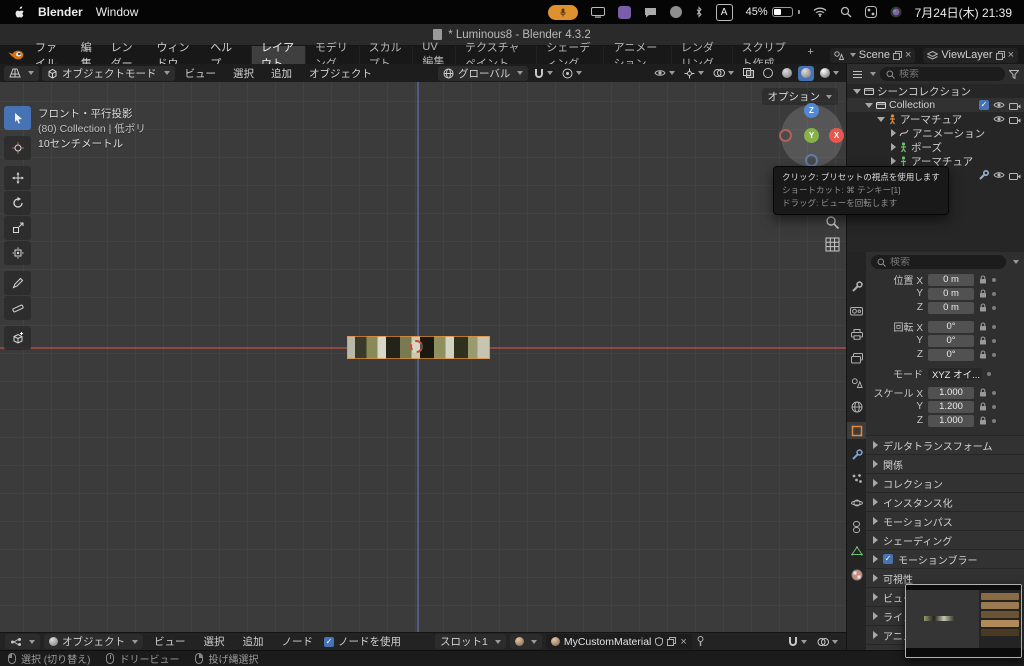 The image size is (1024, 666). Describe the element at coordinates (569, 56) in the screenshot. I see `tab-shading: シェーディング` at that location.